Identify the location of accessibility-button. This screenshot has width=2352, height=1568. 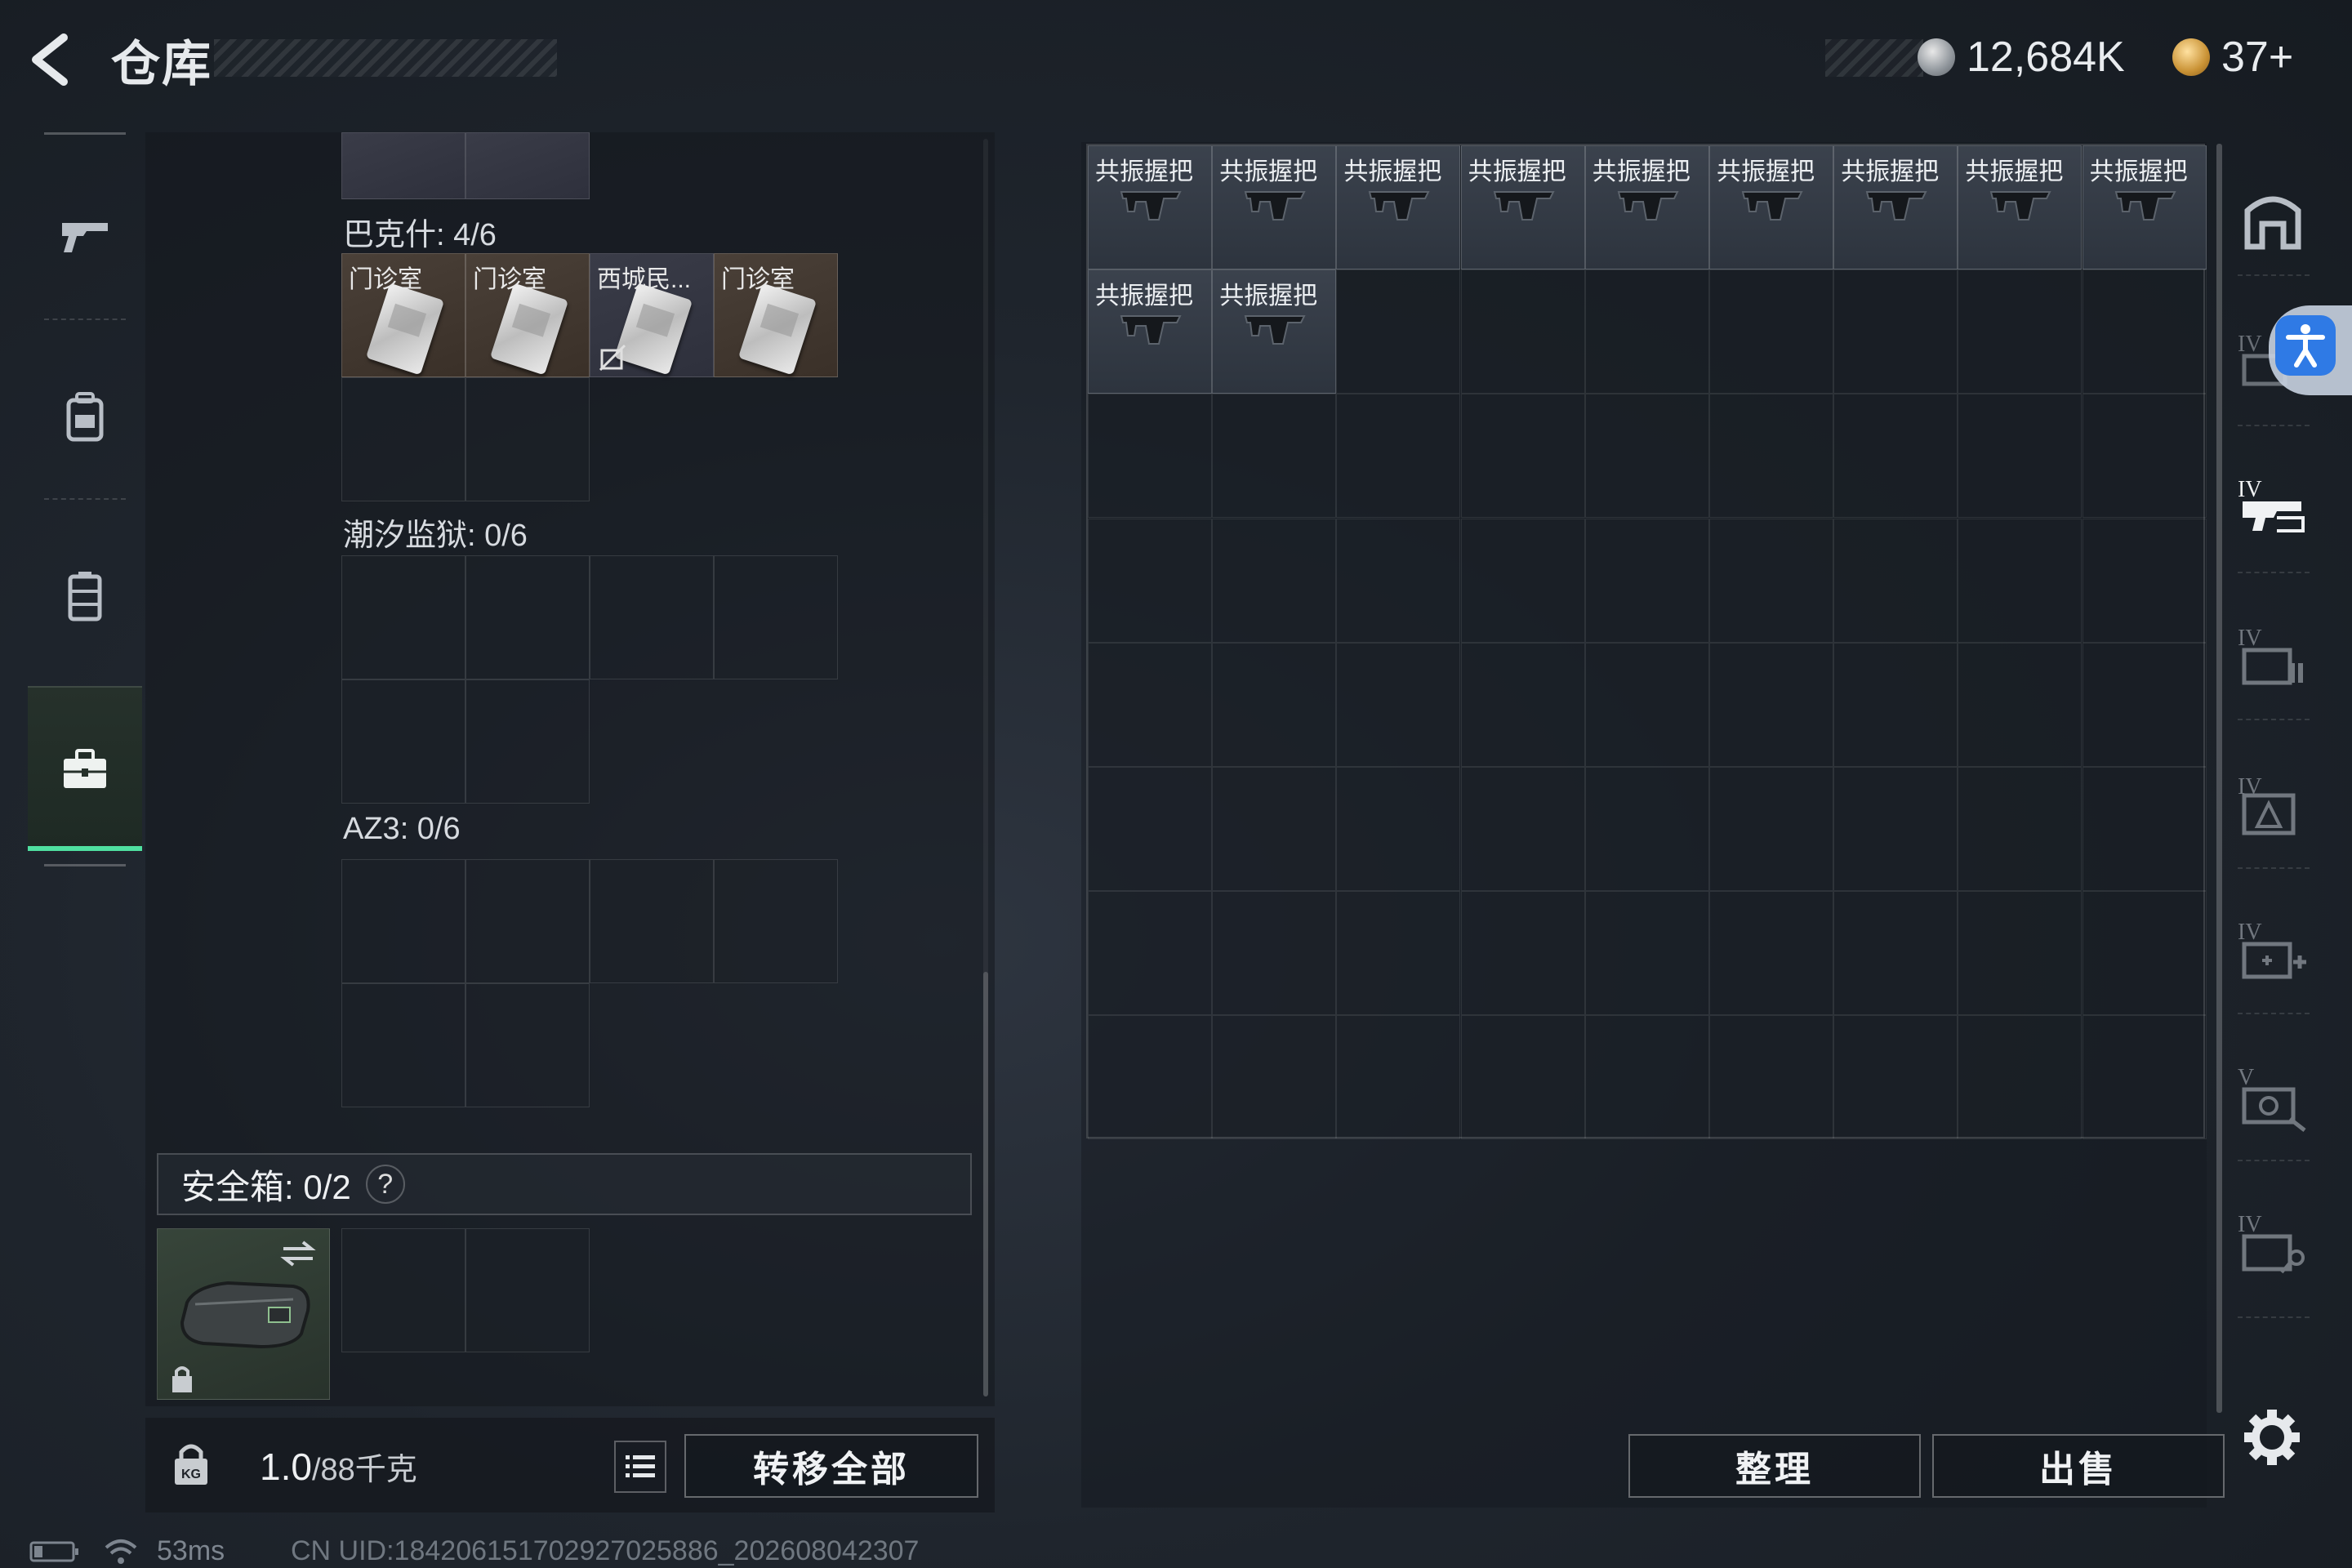
(2305, 345).